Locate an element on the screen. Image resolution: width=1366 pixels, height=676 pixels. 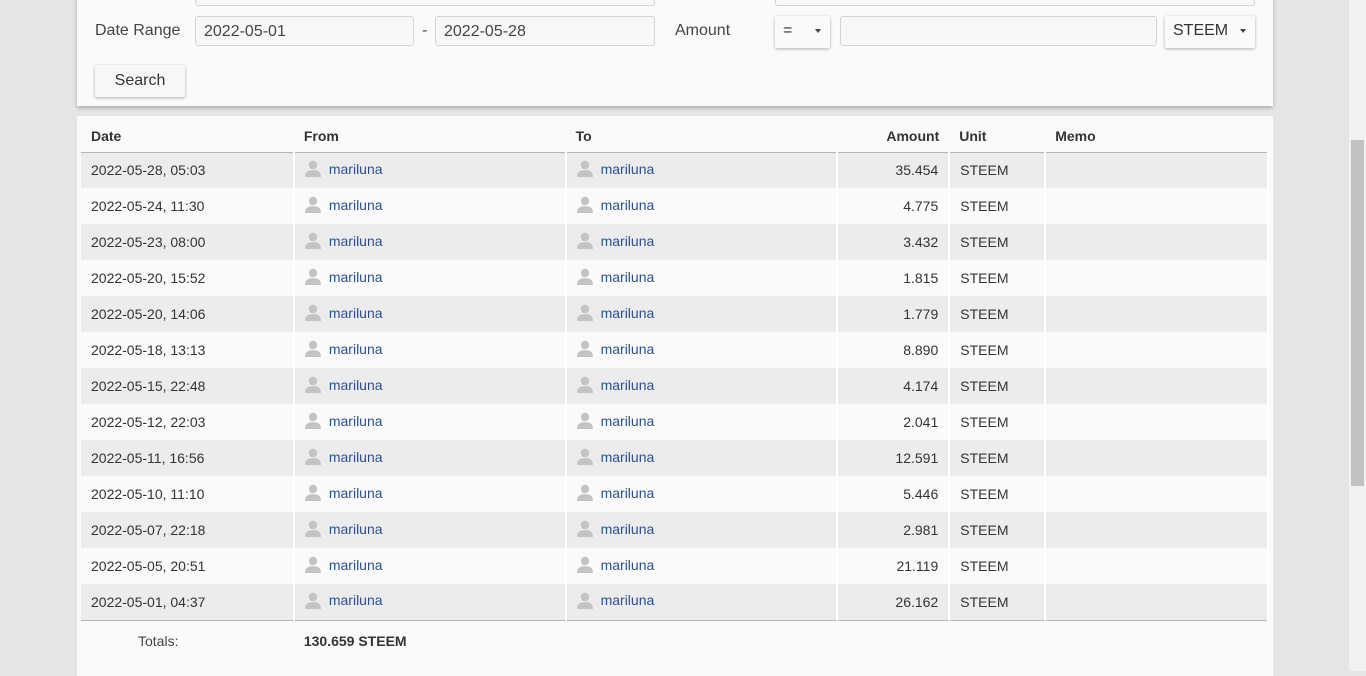
totals-label: Totals: is located at coordinates (187, 640).